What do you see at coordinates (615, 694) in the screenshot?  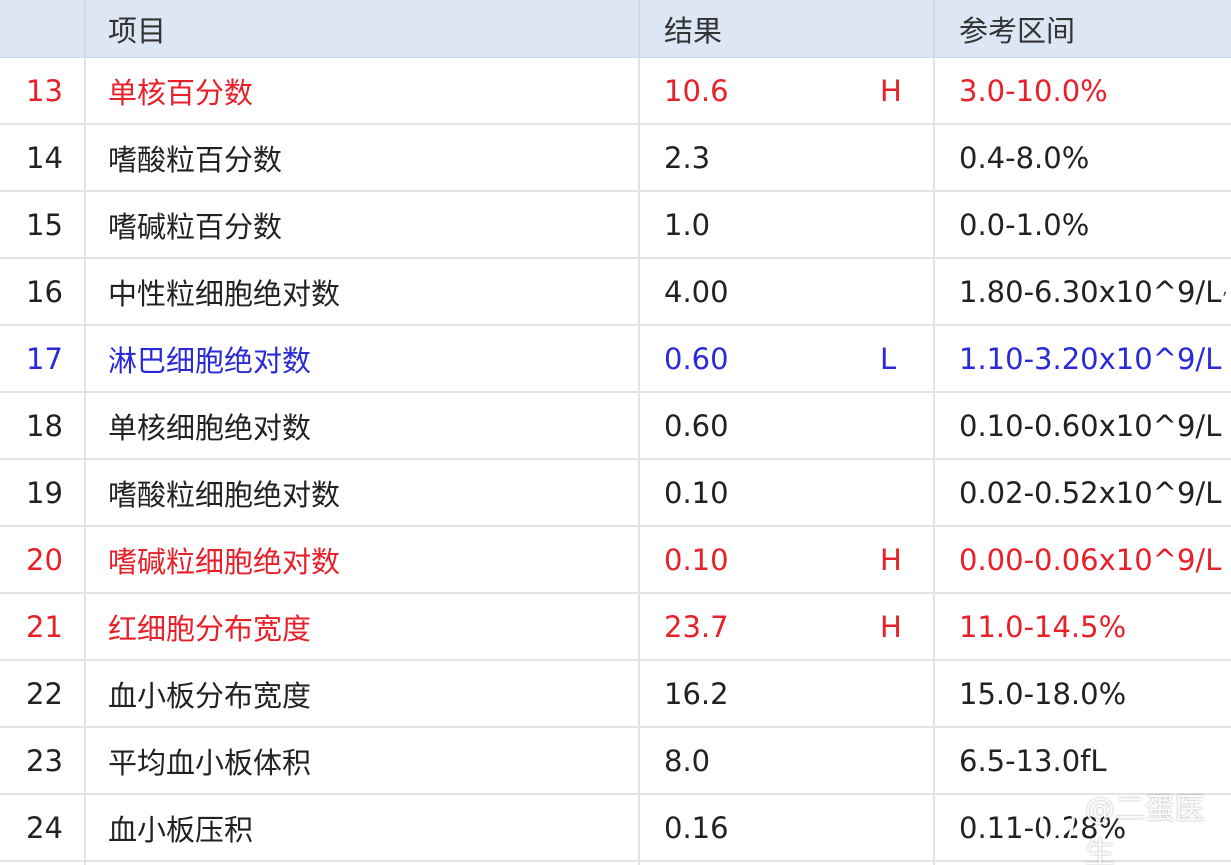 I see `table-row: 22 血小板分布宽度 16.2 15.0-18.0%` at bounding box center [615, 694].